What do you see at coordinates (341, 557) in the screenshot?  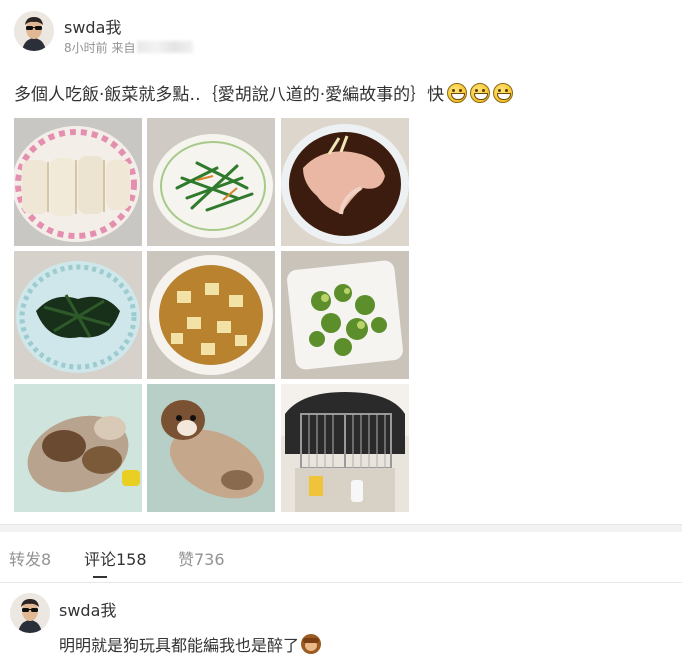 I see `interaction-tabs: 转发8 评论158 赞736` at bounding box center [341, 557].